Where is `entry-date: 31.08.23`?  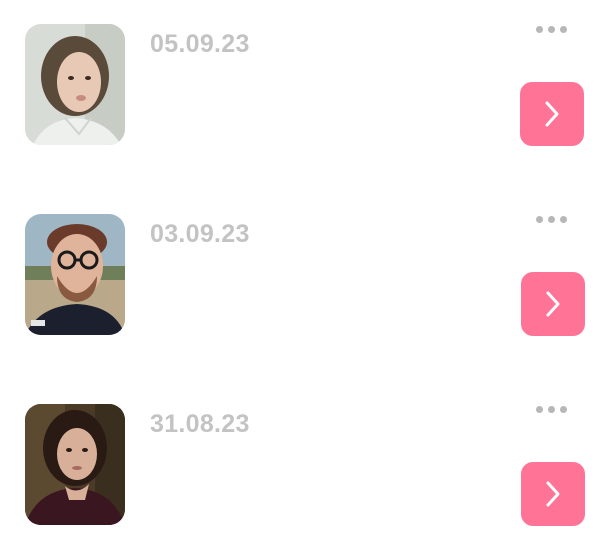 entry-date: 31.08.23 is located at coordinates (200, 424).